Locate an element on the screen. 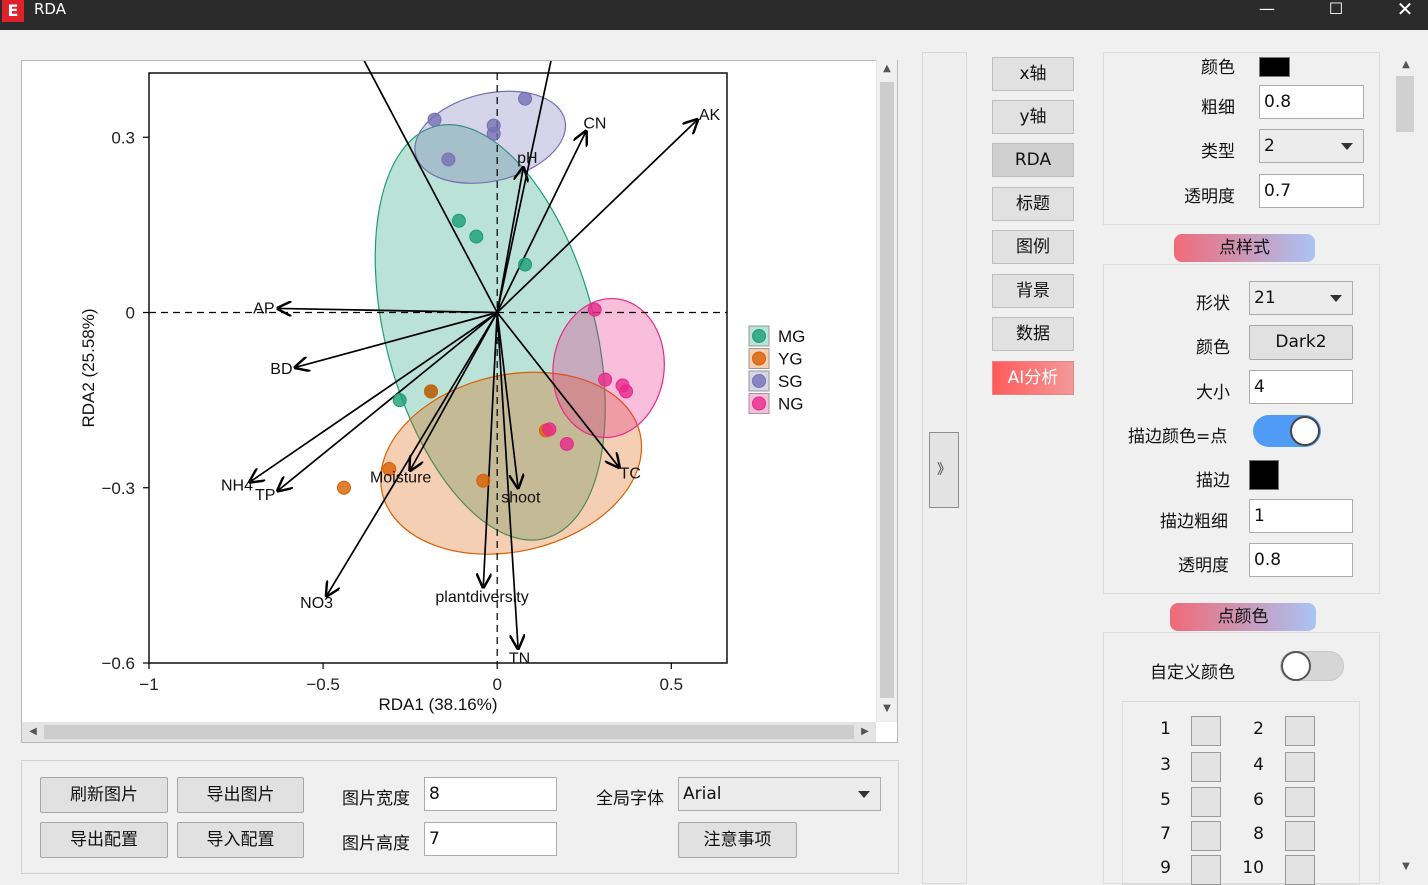  export-image-button: 导出图片 is located at coordinates (240, 795).